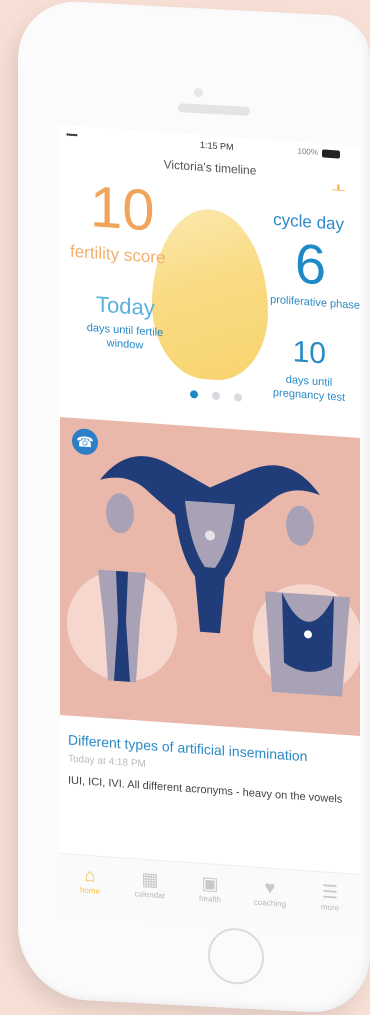 This screenshot has height=1015, width=370. What do you see at coordinates (315, 302) in the screenshot?
I see `phase-label: proliferative phase` at bounding box center [315, 302].